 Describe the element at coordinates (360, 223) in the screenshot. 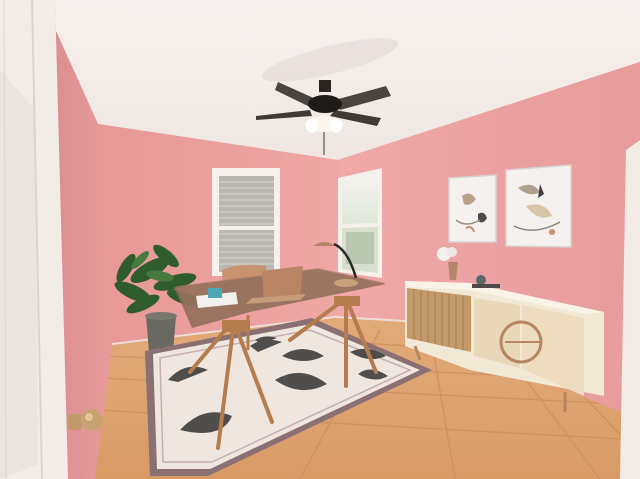

I see `window-right` at that location.